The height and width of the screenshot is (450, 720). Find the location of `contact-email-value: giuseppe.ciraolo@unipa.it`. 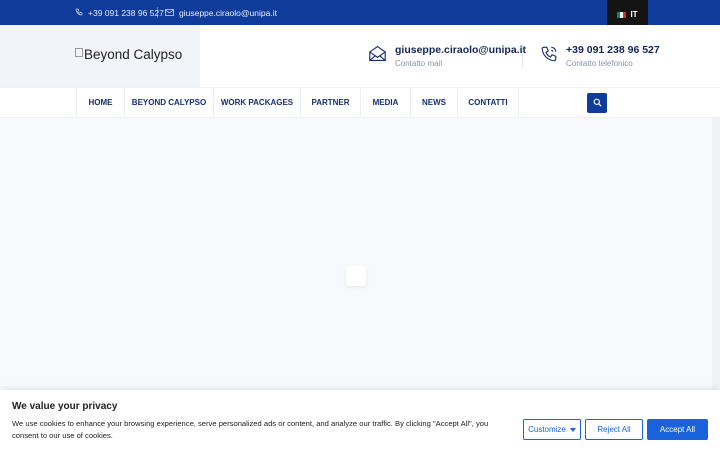

contact-email-value: giuseppe.ciraolo@unipa.it is located at coordinates (461, 50).